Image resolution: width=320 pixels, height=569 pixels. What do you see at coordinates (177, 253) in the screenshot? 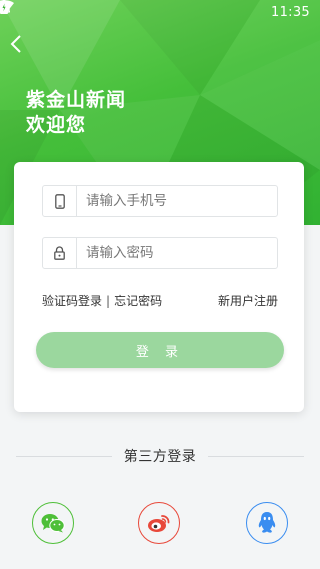
I see `password-input` at bounding box center [177, 253].